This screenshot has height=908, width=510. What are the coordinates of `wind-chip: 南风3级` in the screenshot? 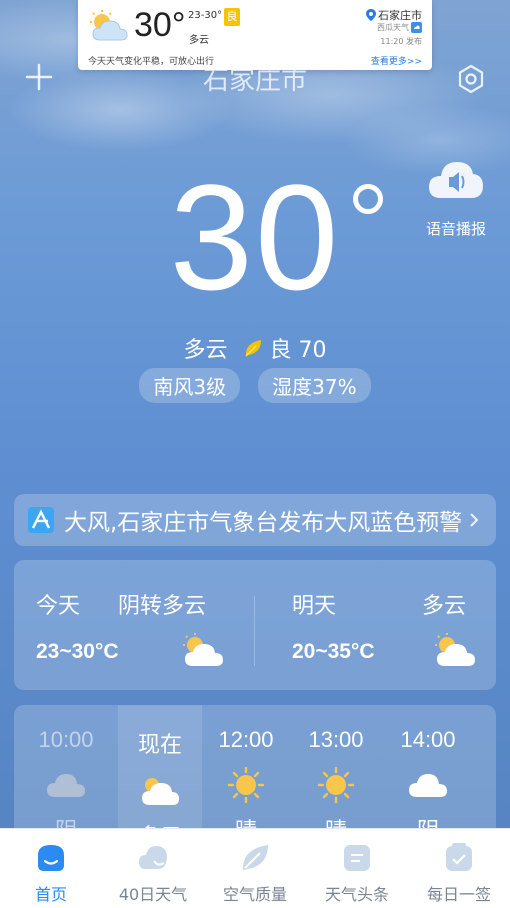 It's located at (190, 385).